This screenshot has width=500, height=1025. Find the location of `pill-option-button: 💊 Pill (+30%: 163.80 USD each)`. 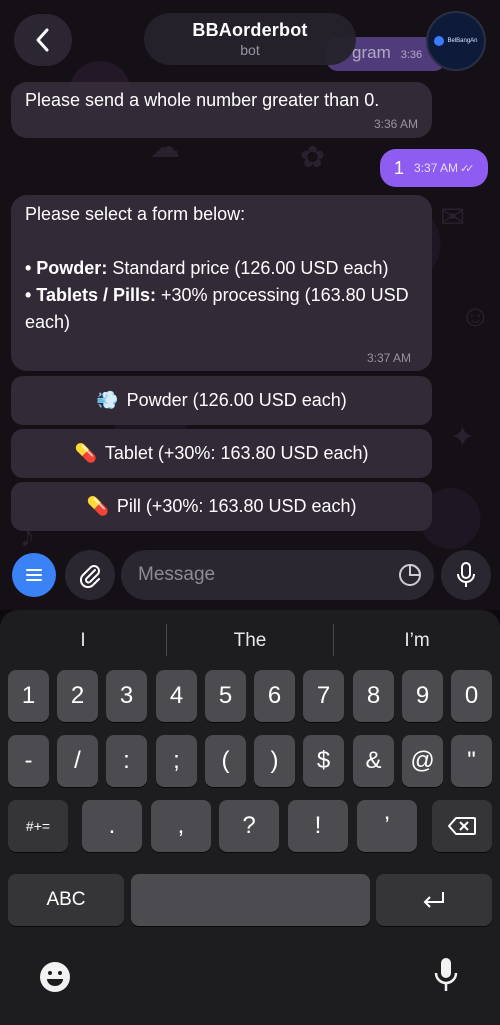

pill-option-button: 💊 Pill (+30%: 163.80 USD each) is located at coordinates (221, 506).